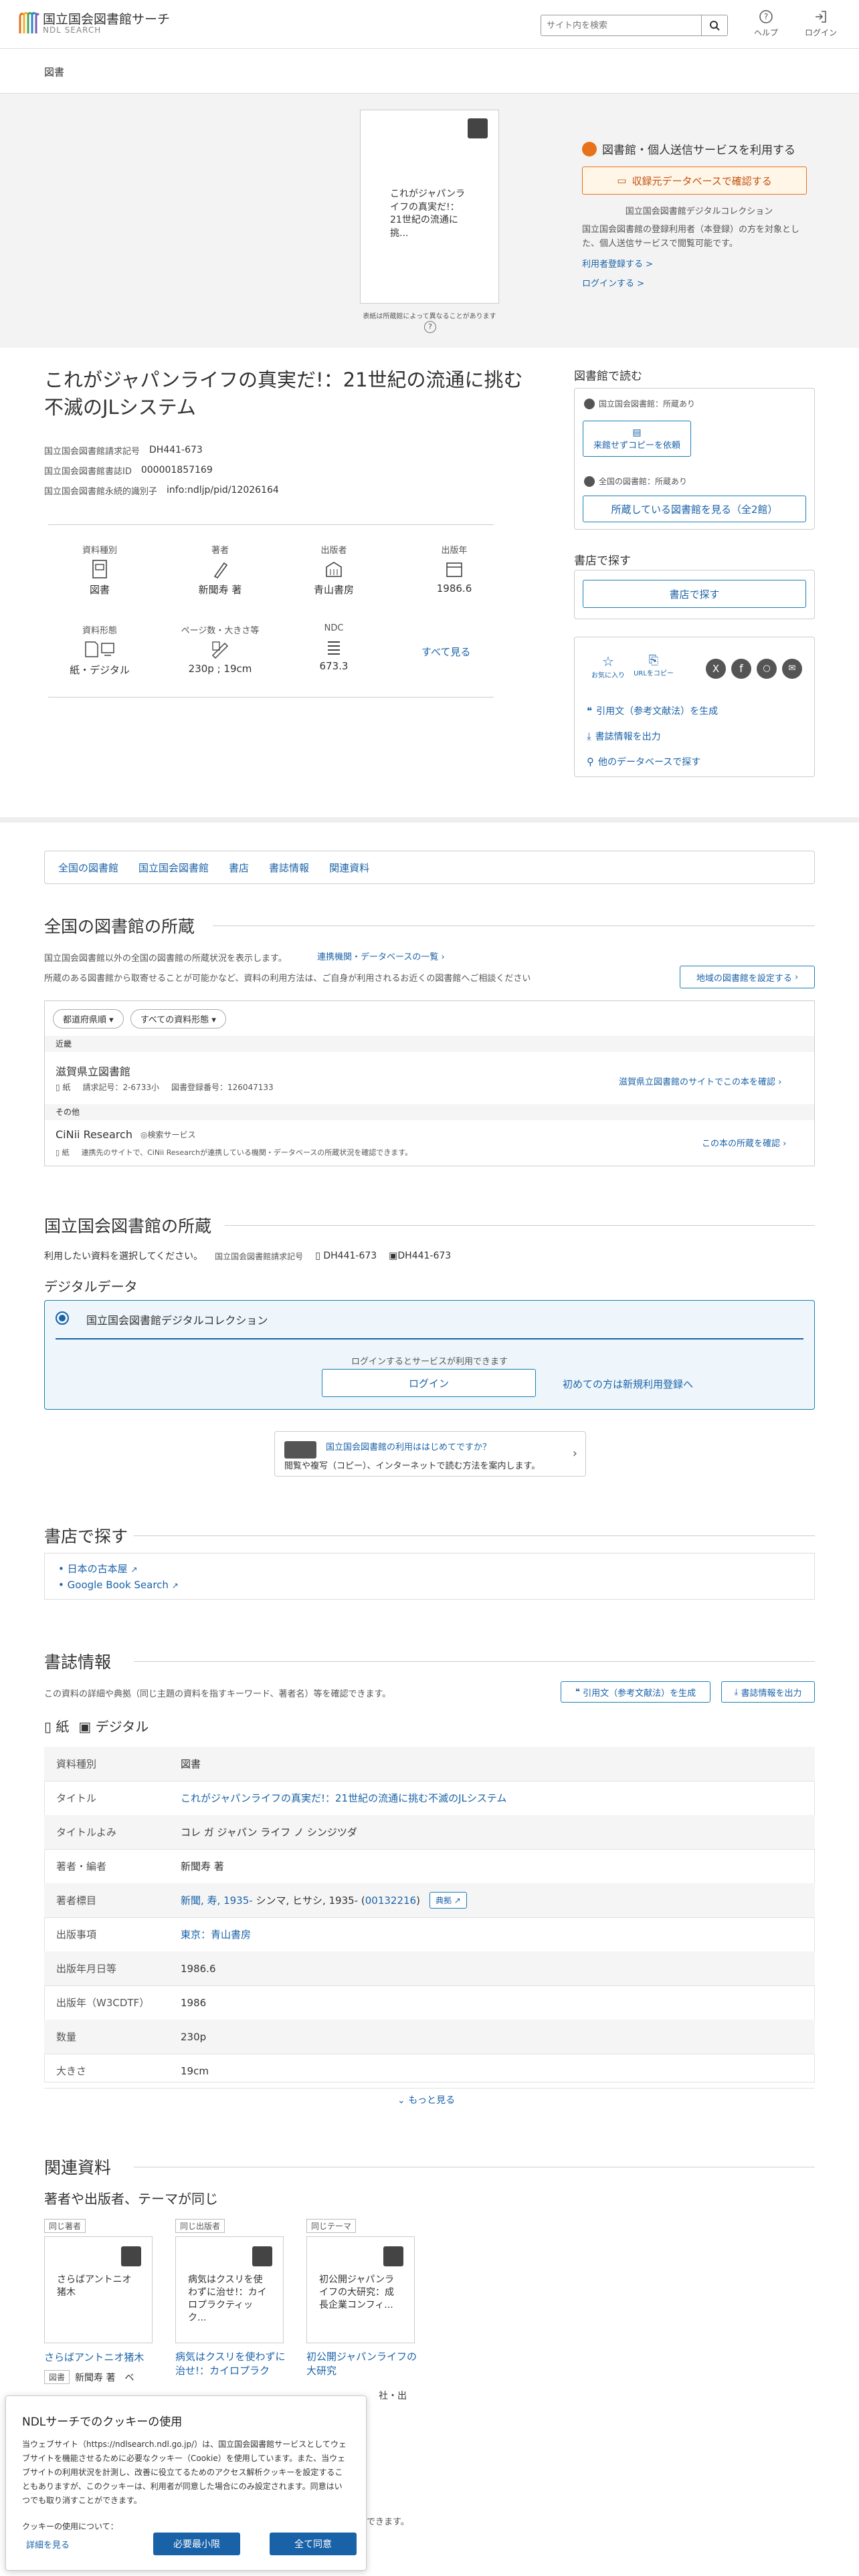 This screenshot has width=859, height=2576. What do you see at coordinates (741, 669) in the screenshot?
I see `share-facebook-icon: f` at bounding box center [741, 669].